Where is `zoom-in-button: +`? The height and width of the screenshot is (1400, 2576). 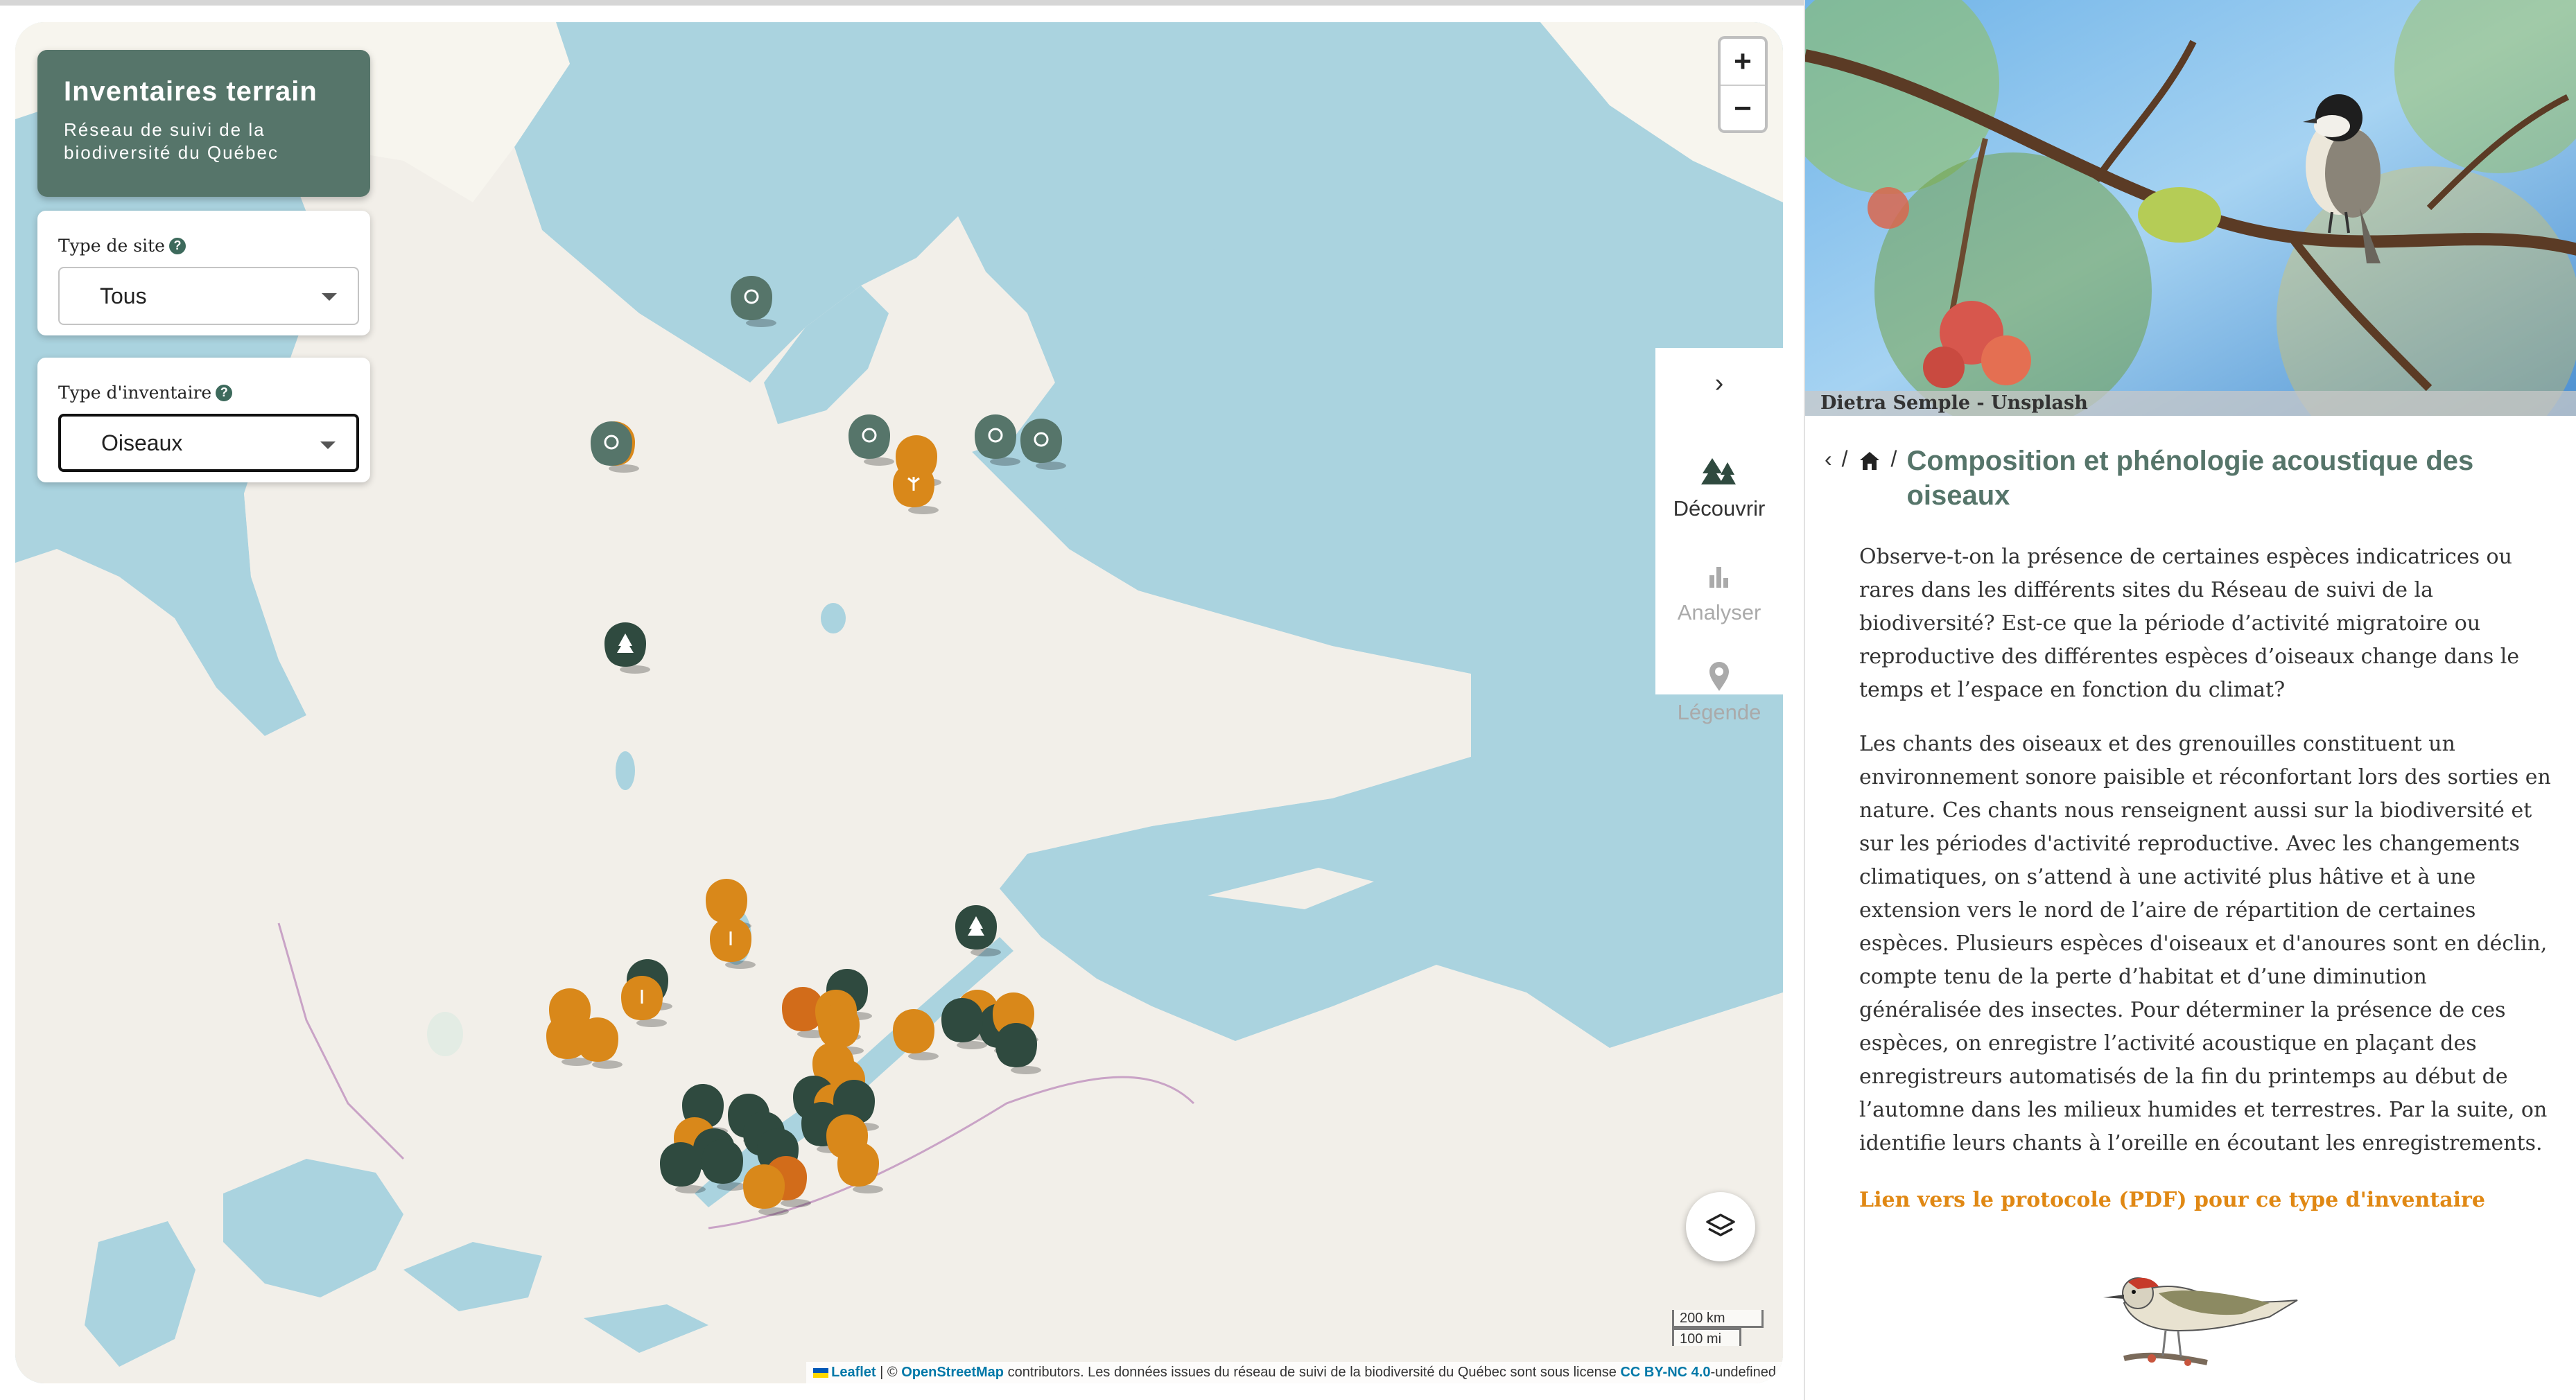 zoom-in-button: + is located at coordinates (1743, 62).